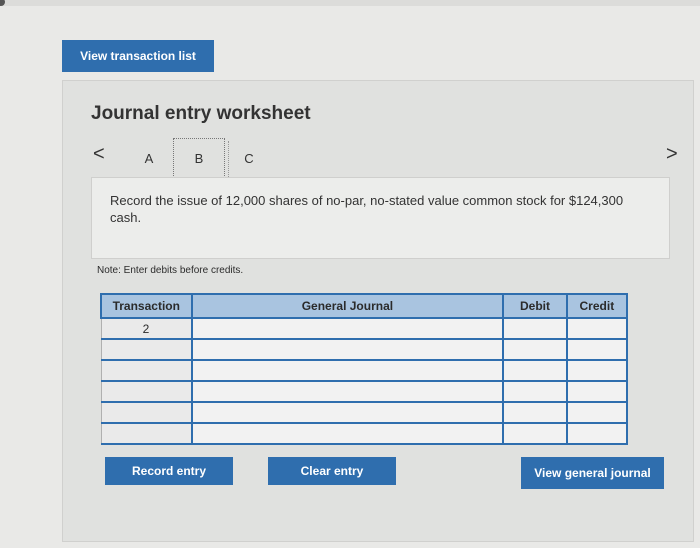 This screenshot has width=700, height=548. I want to click on header-transaction: Transaction, so click(146, 306).